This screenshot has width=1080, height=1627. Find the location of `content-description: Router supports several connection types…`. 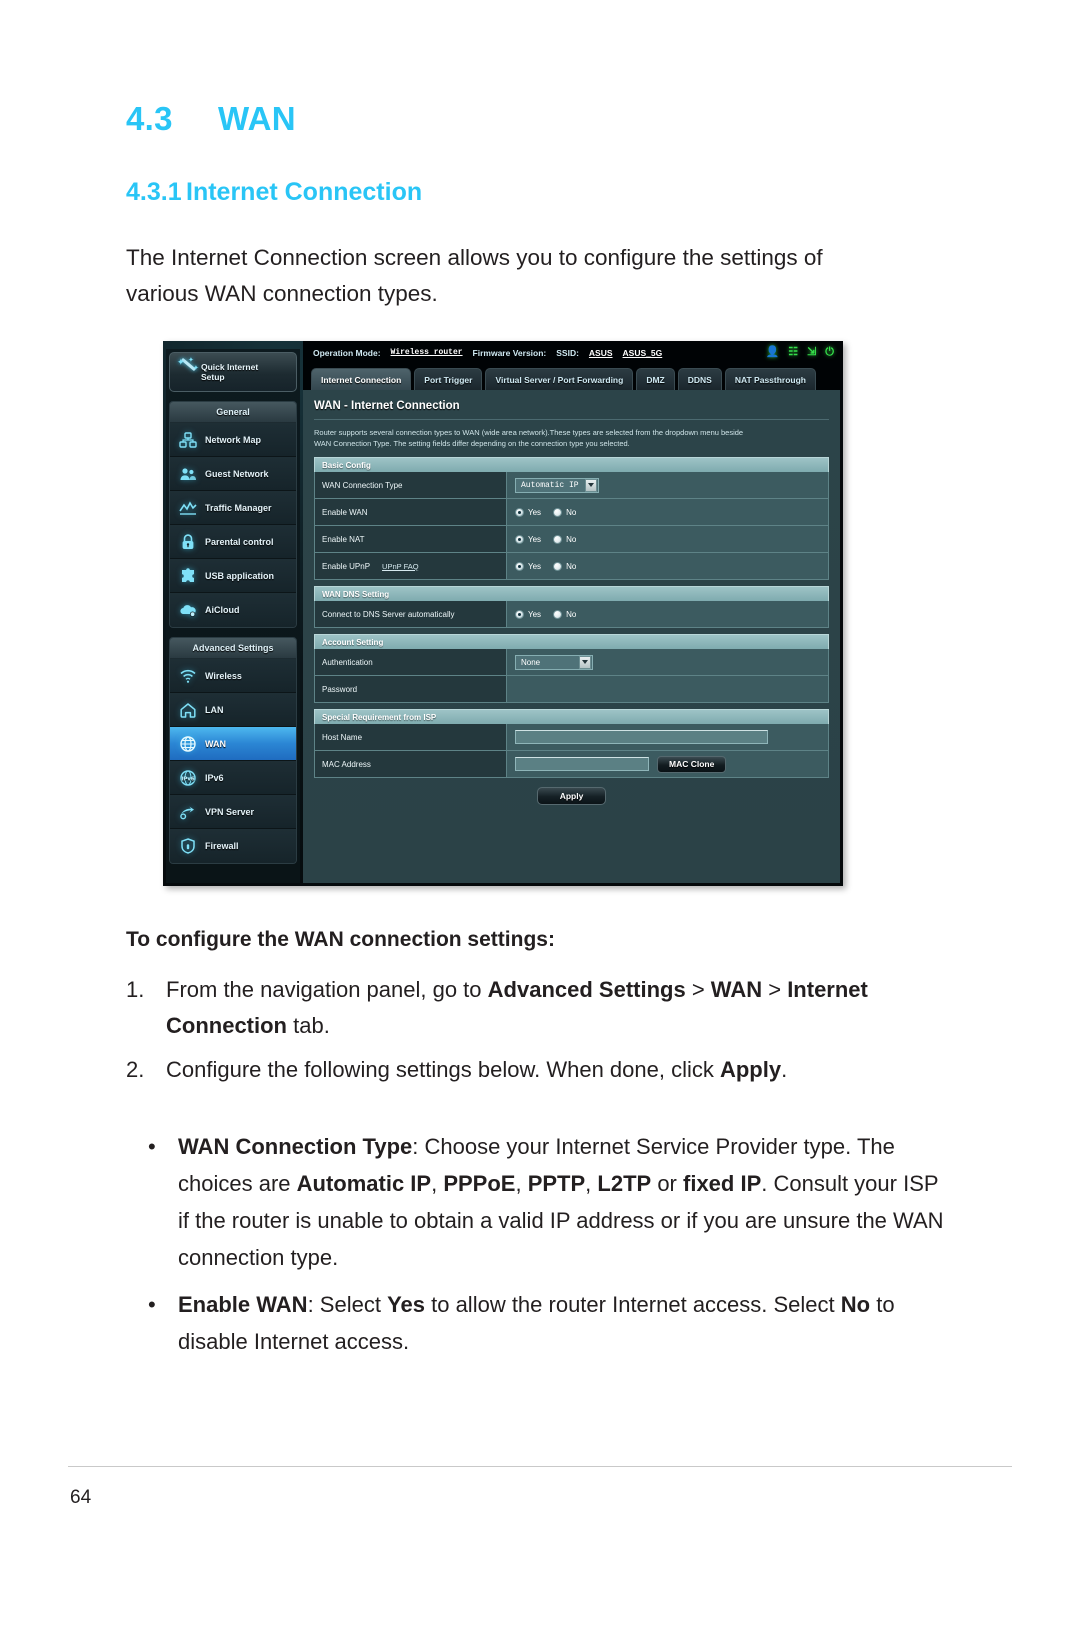

content-description: Router supports several connection types… is located at coordinates (571, 442).